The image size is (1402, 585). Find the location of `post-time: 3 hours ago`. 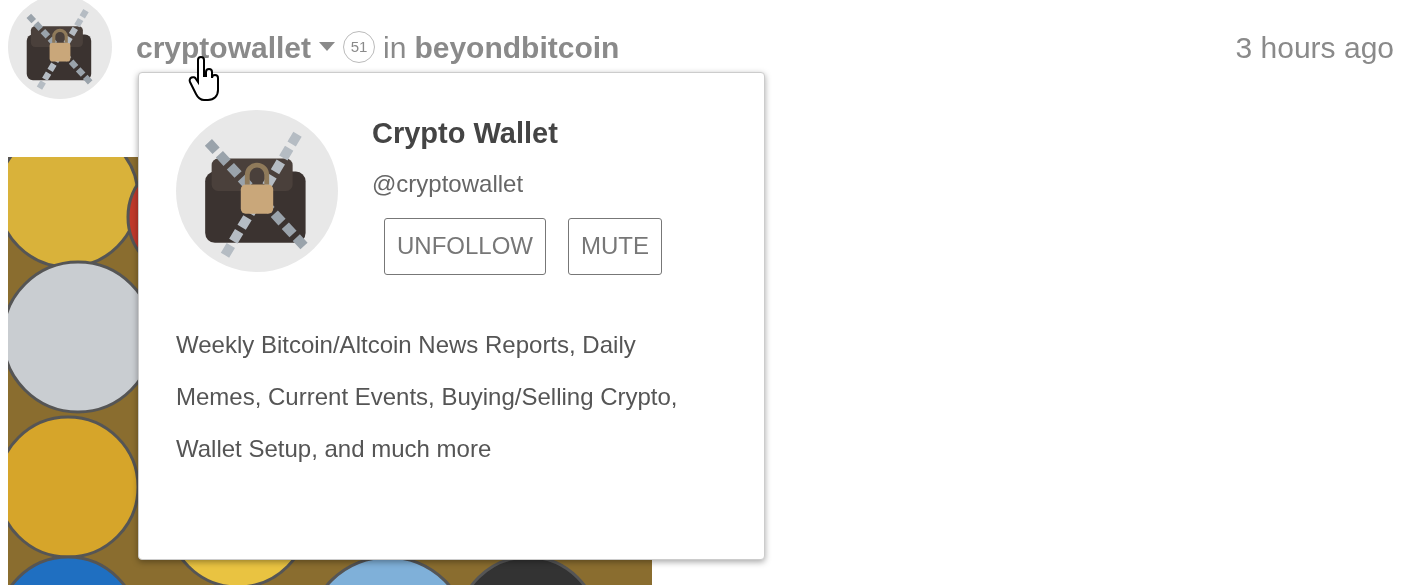

post-time: 3 hours ago is located at coordinates (1314, 47).